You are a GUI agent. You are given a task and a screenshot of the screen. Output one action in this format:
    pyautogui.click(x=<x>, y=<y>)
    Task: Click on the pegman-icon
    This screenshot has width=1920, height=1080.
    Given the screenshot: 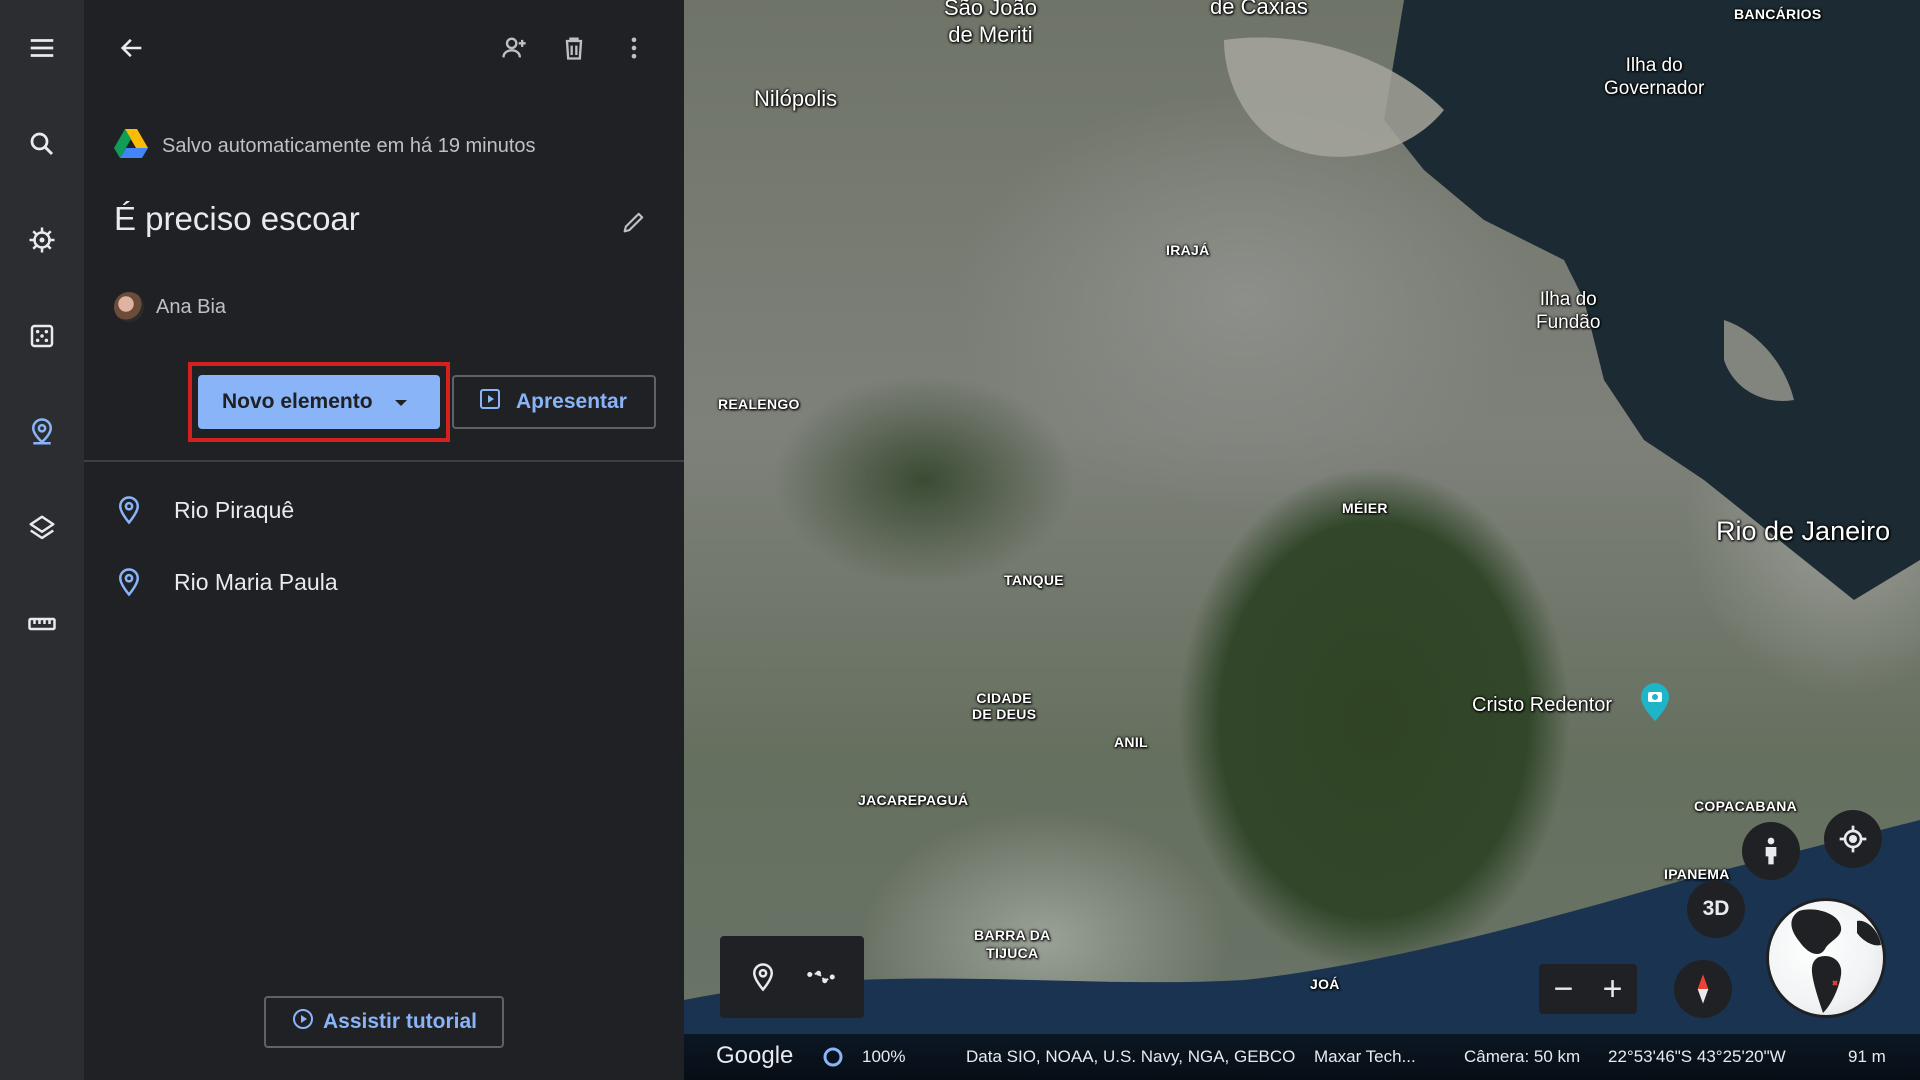 What is the action you would take?
    pyautogui.click(x=1771, y=851)
    